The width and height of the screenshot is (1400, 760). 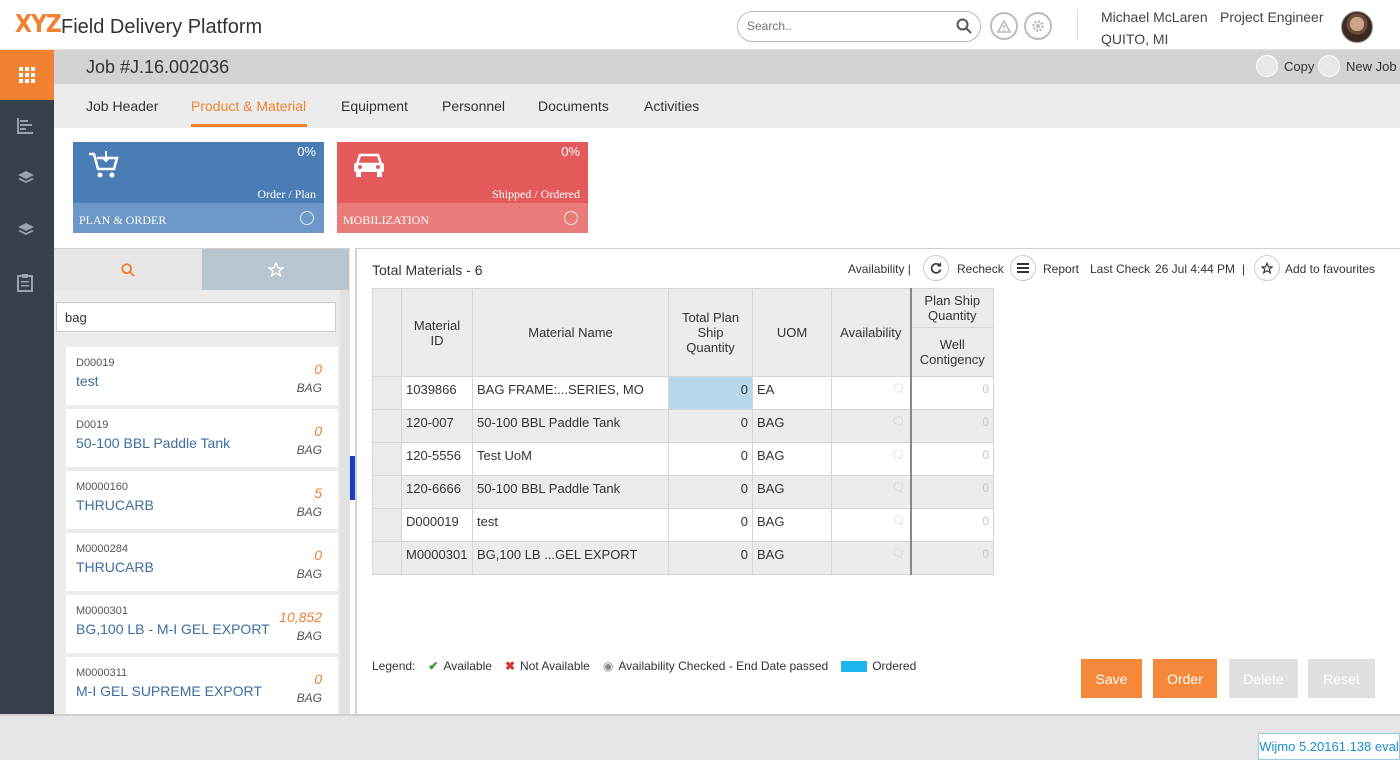 What do you see at coordinates (462, 187) in the screenshot?
I see `mobilization-tile: 0% Shipped / Ordered MOBILIZATION` at bounding box center [462, 187].